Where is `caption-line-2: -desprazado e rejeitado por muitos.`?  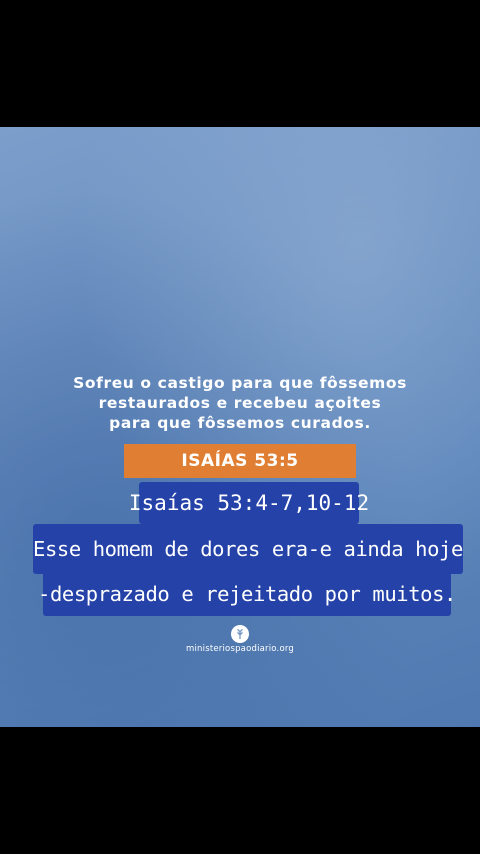
caption-line-2: -desprazado e rejeitado por muitos. is located at coordinates (247, 594).